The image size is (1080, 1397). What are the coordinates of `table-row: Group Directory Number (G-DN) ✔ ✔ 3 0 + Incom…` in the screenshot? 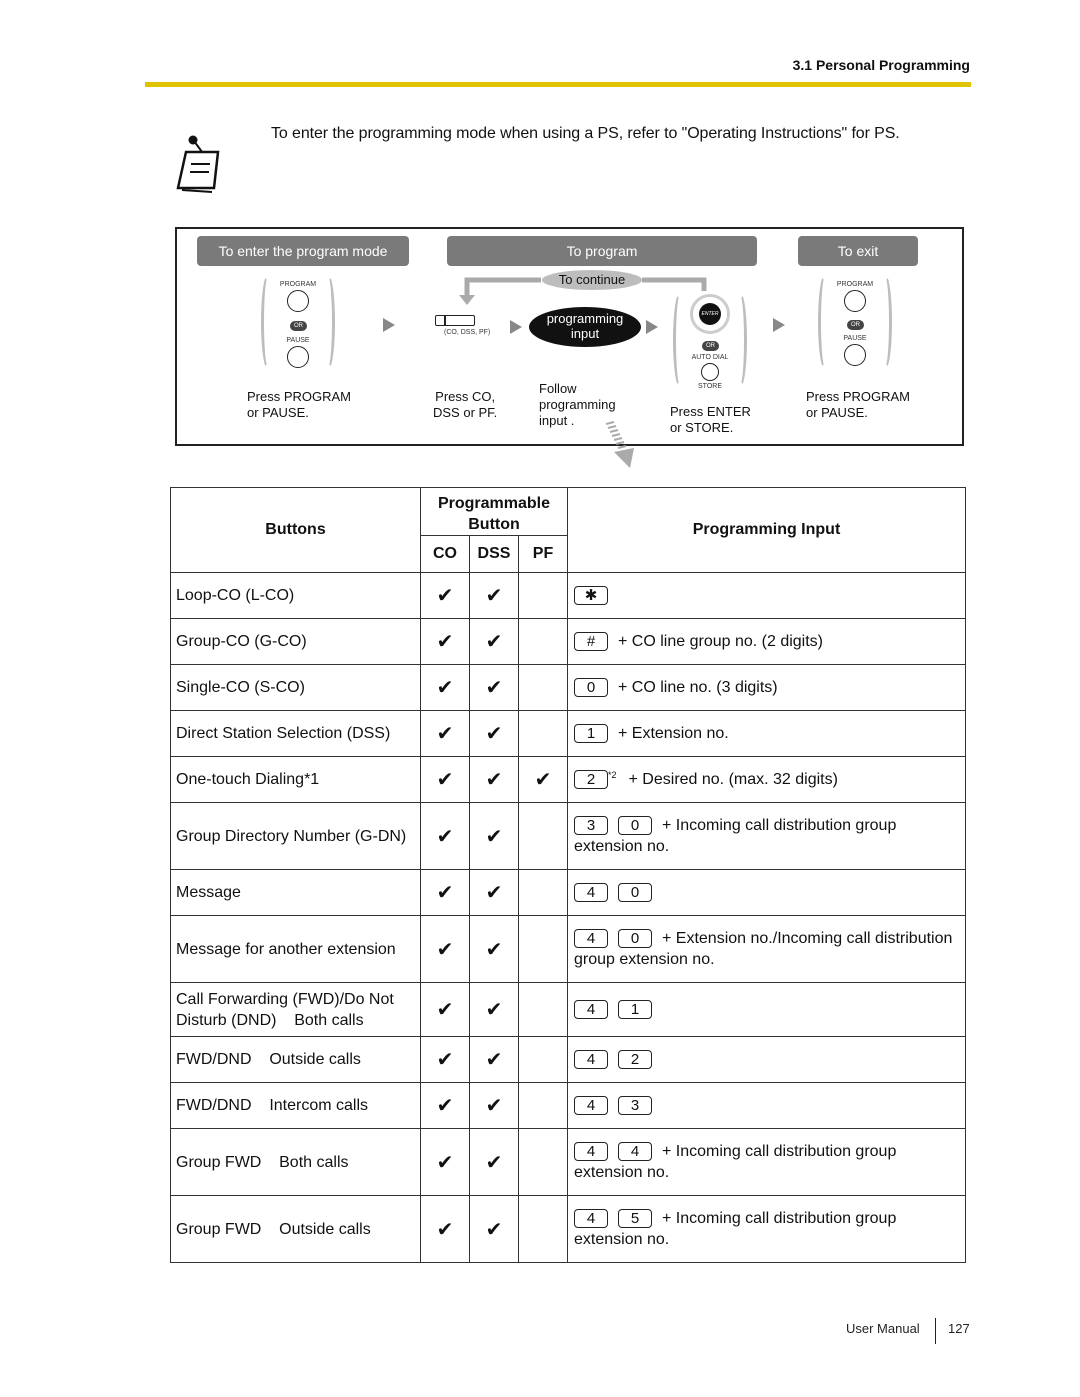 It's located at (568, 836).